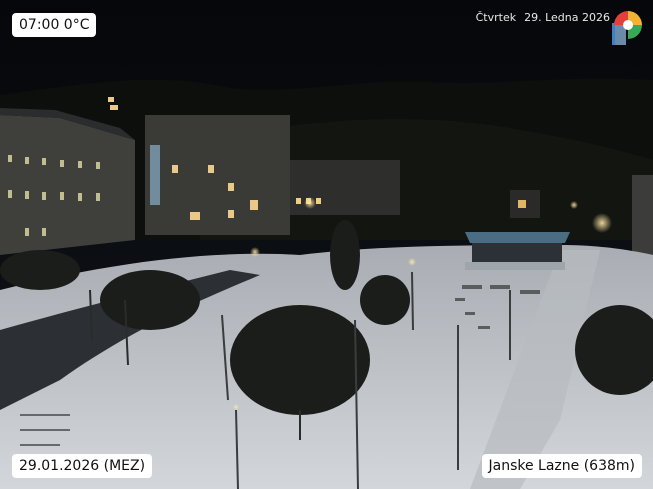  What do you see at coordinates (67, 181) in the screenshot?
I see `left-building` at bounding box center [67, 181].